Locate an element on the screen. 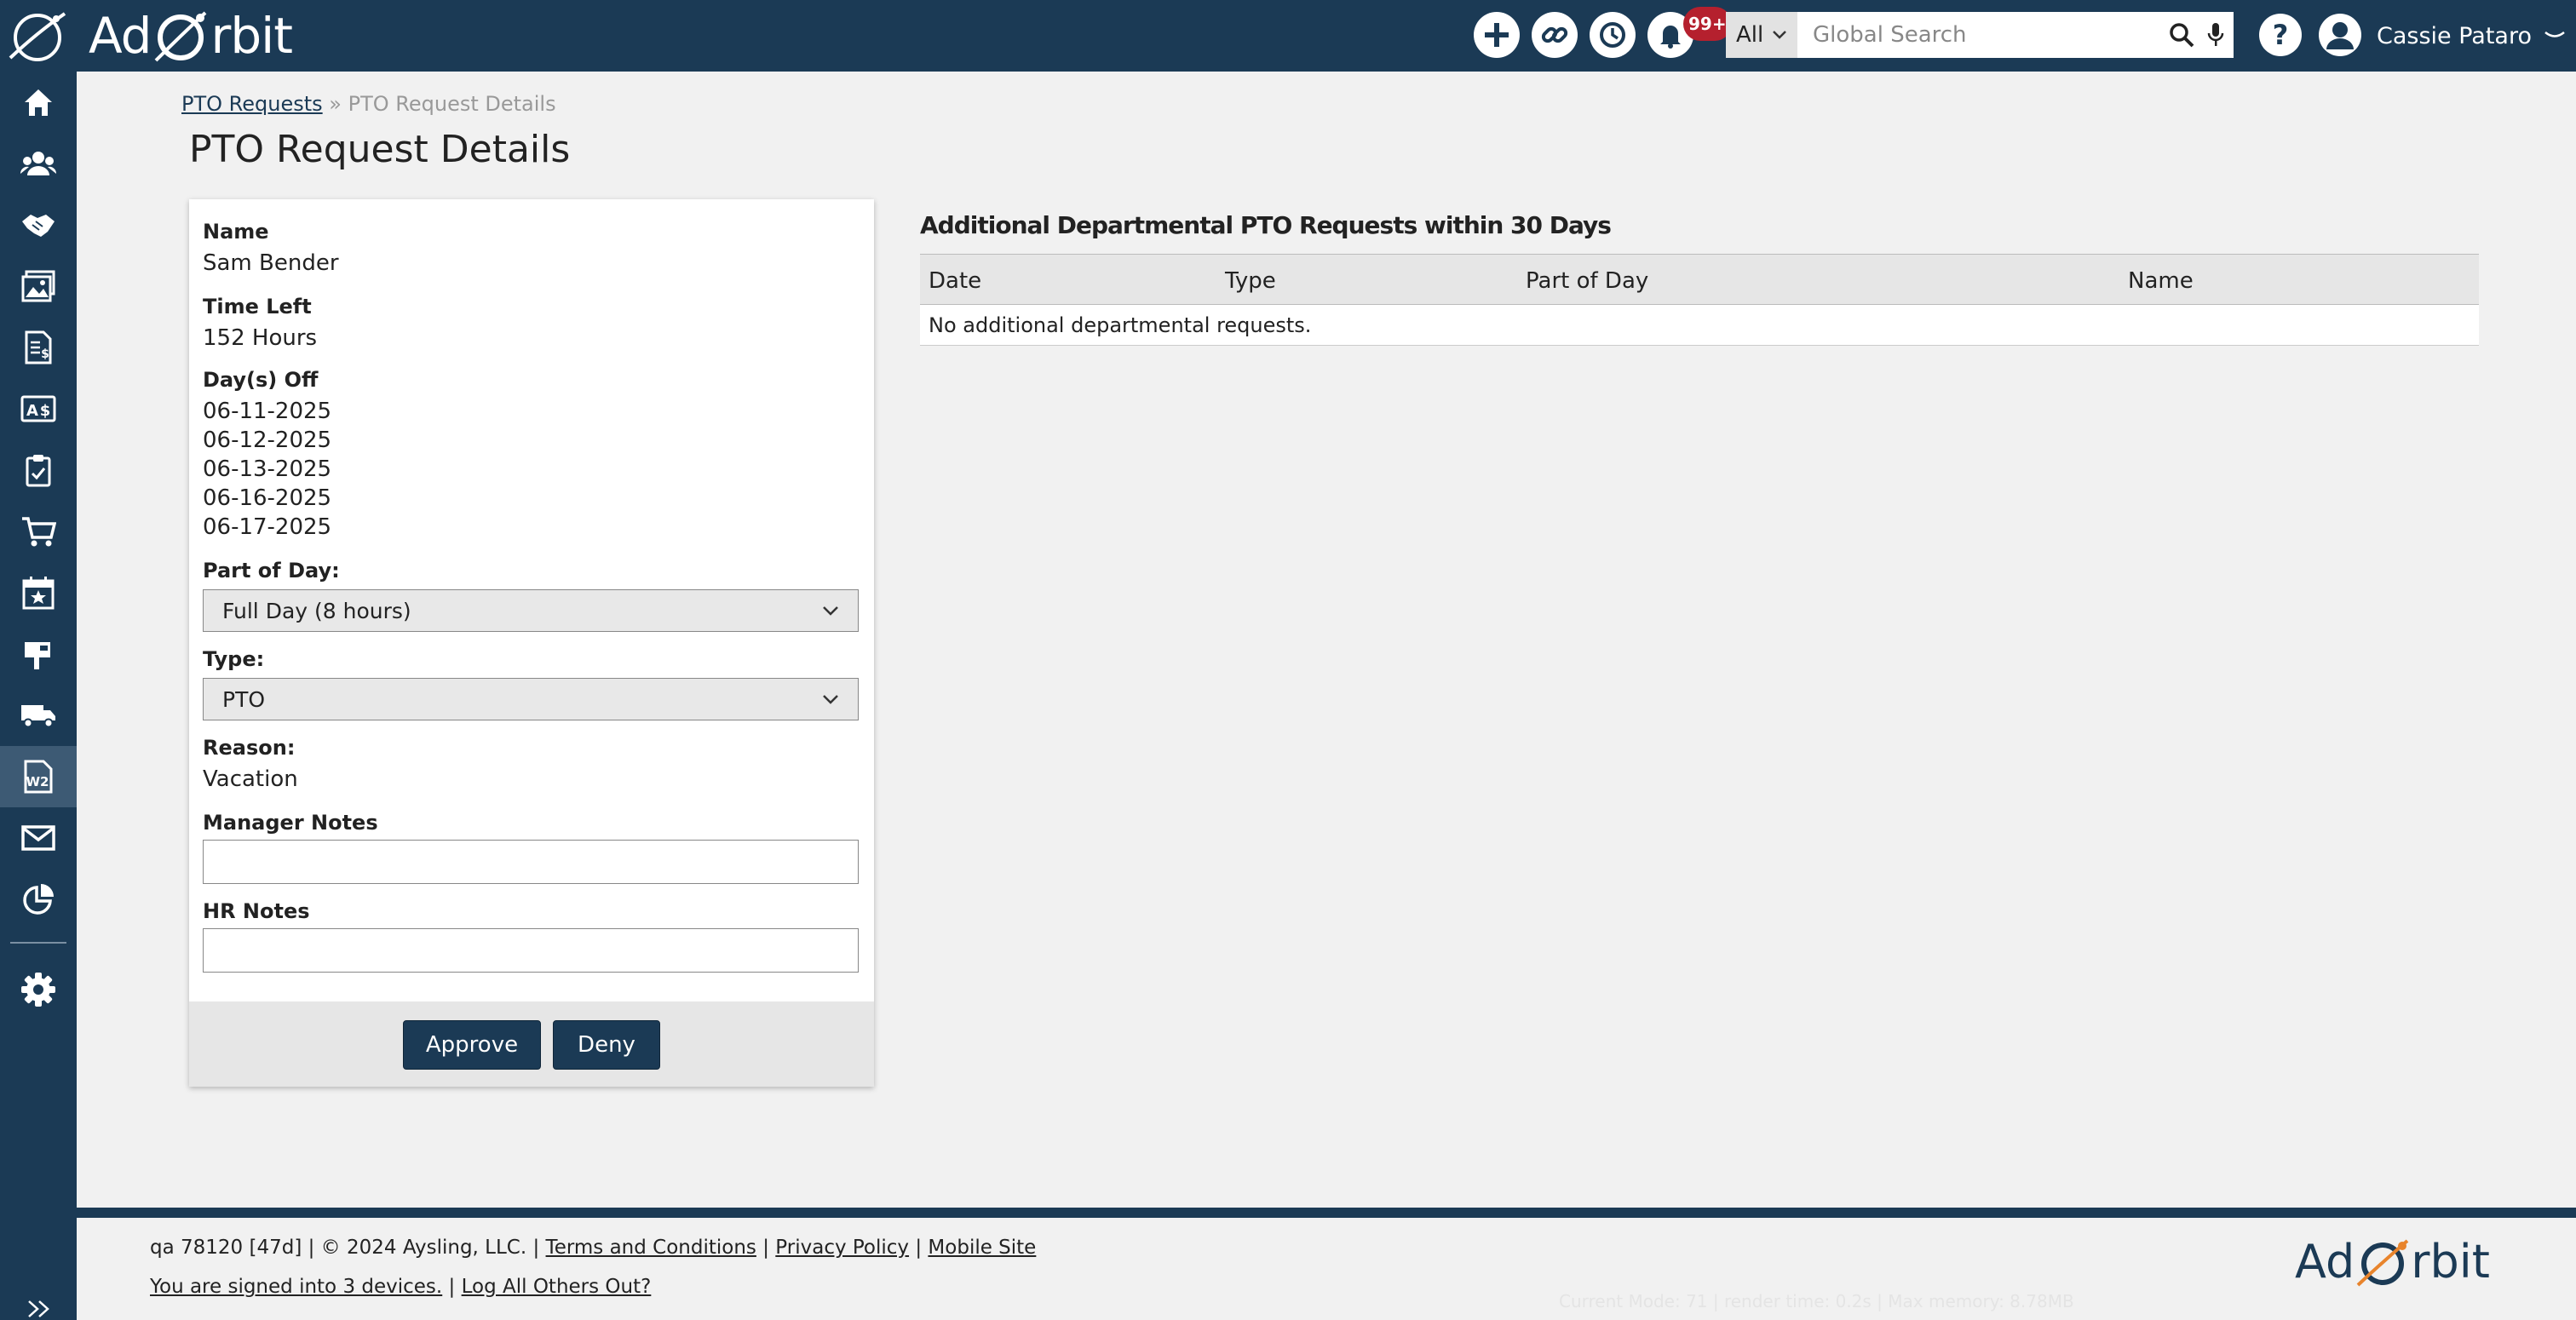 The height and width of the screenshot is (1320, 2576). day-off-item: 06-17-2025 is located at coordinates (267, 527).